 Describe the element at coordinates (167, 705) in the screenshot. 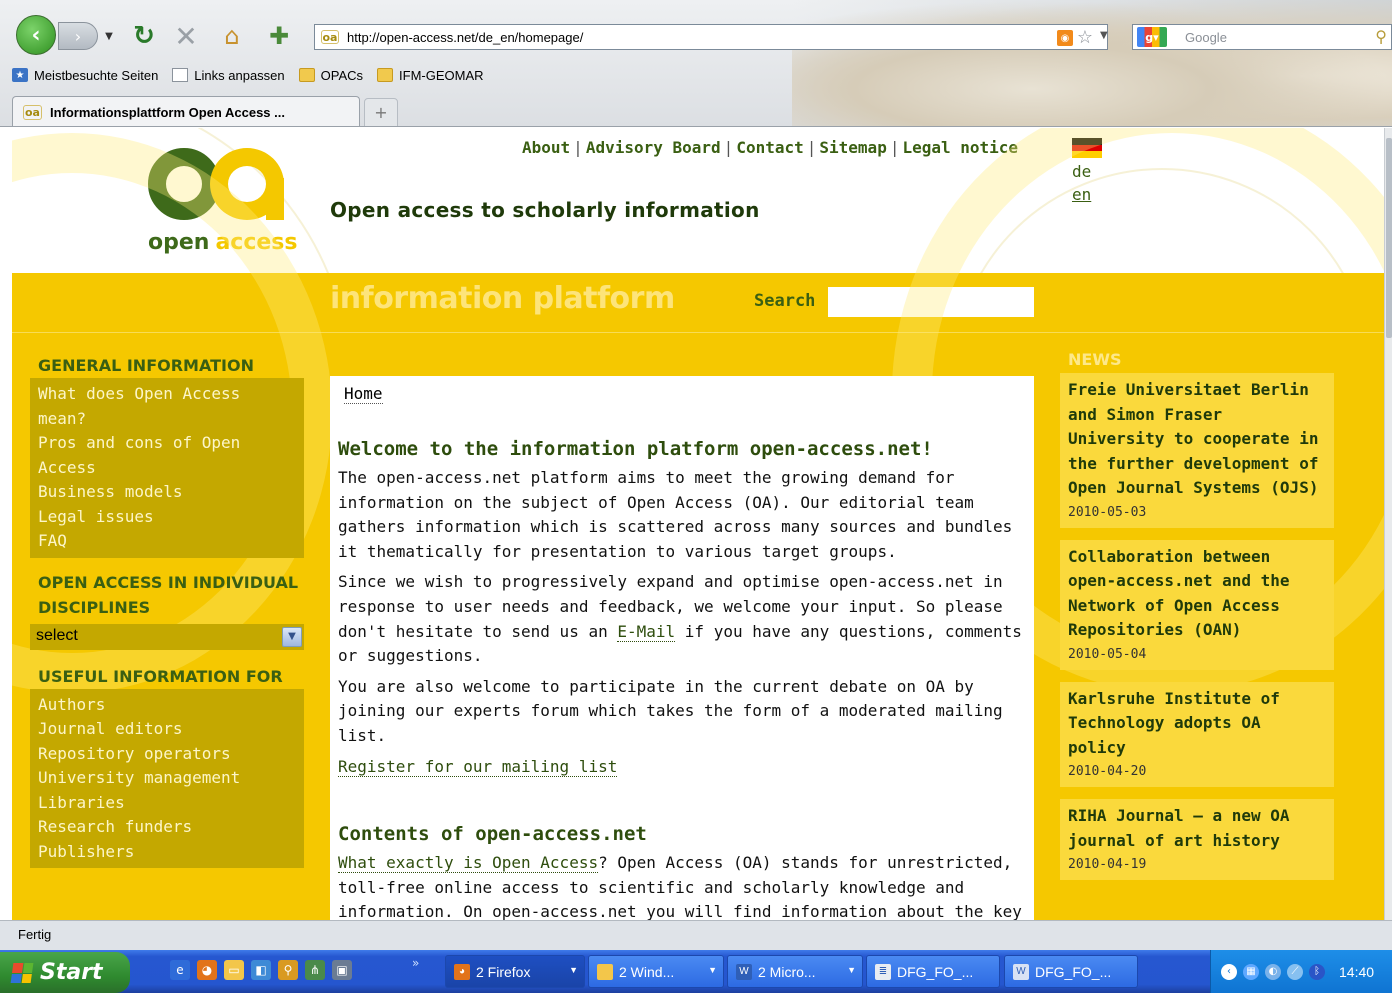

I see `sidebar-link-authors: Authors` at that location.